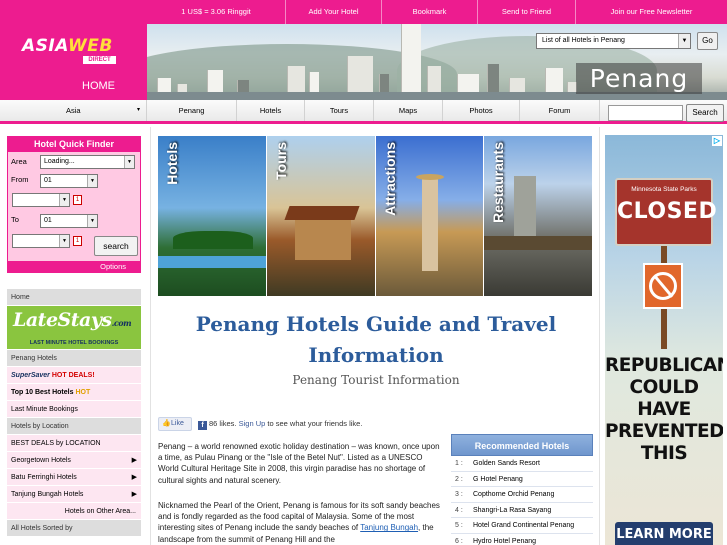 The height and width of the screenshot is (545, 727). I want to click on hotel-rank: 4 :, so click(459, 510).